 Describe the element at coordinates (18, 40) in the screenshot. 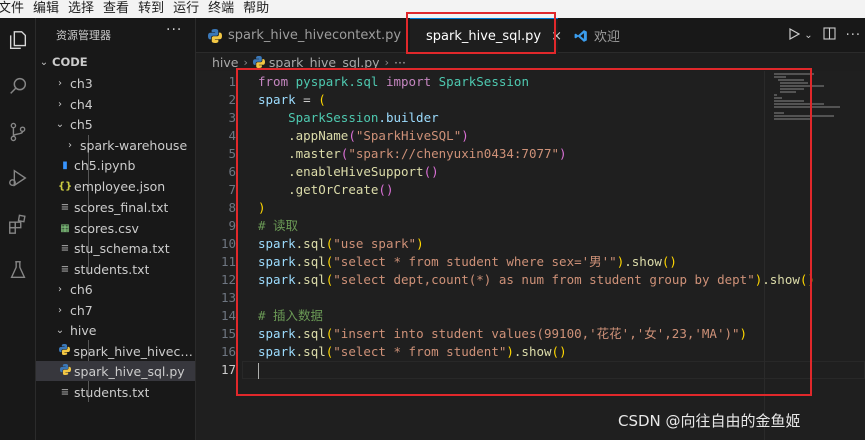

I see `explorer-icon` at that location.